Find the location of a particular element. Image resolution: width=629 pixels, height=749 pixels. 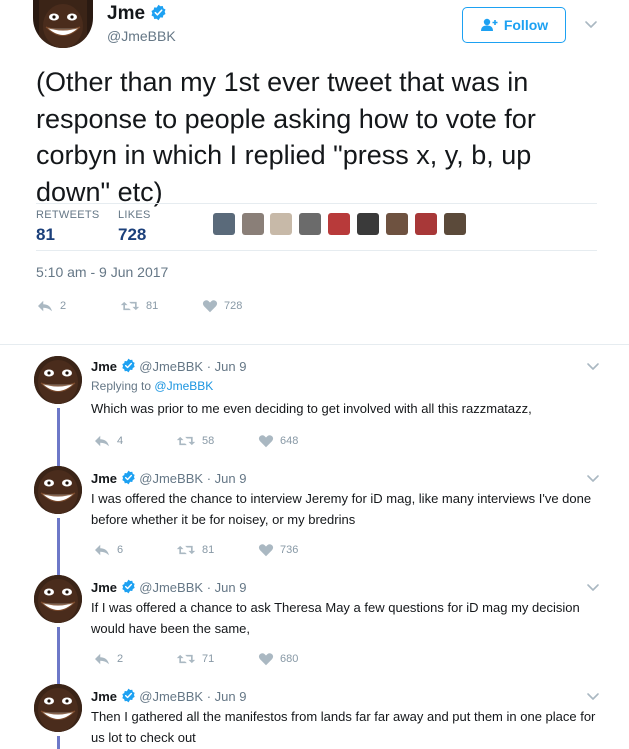

follow-button: Follow is located at coordinates (514, 25).